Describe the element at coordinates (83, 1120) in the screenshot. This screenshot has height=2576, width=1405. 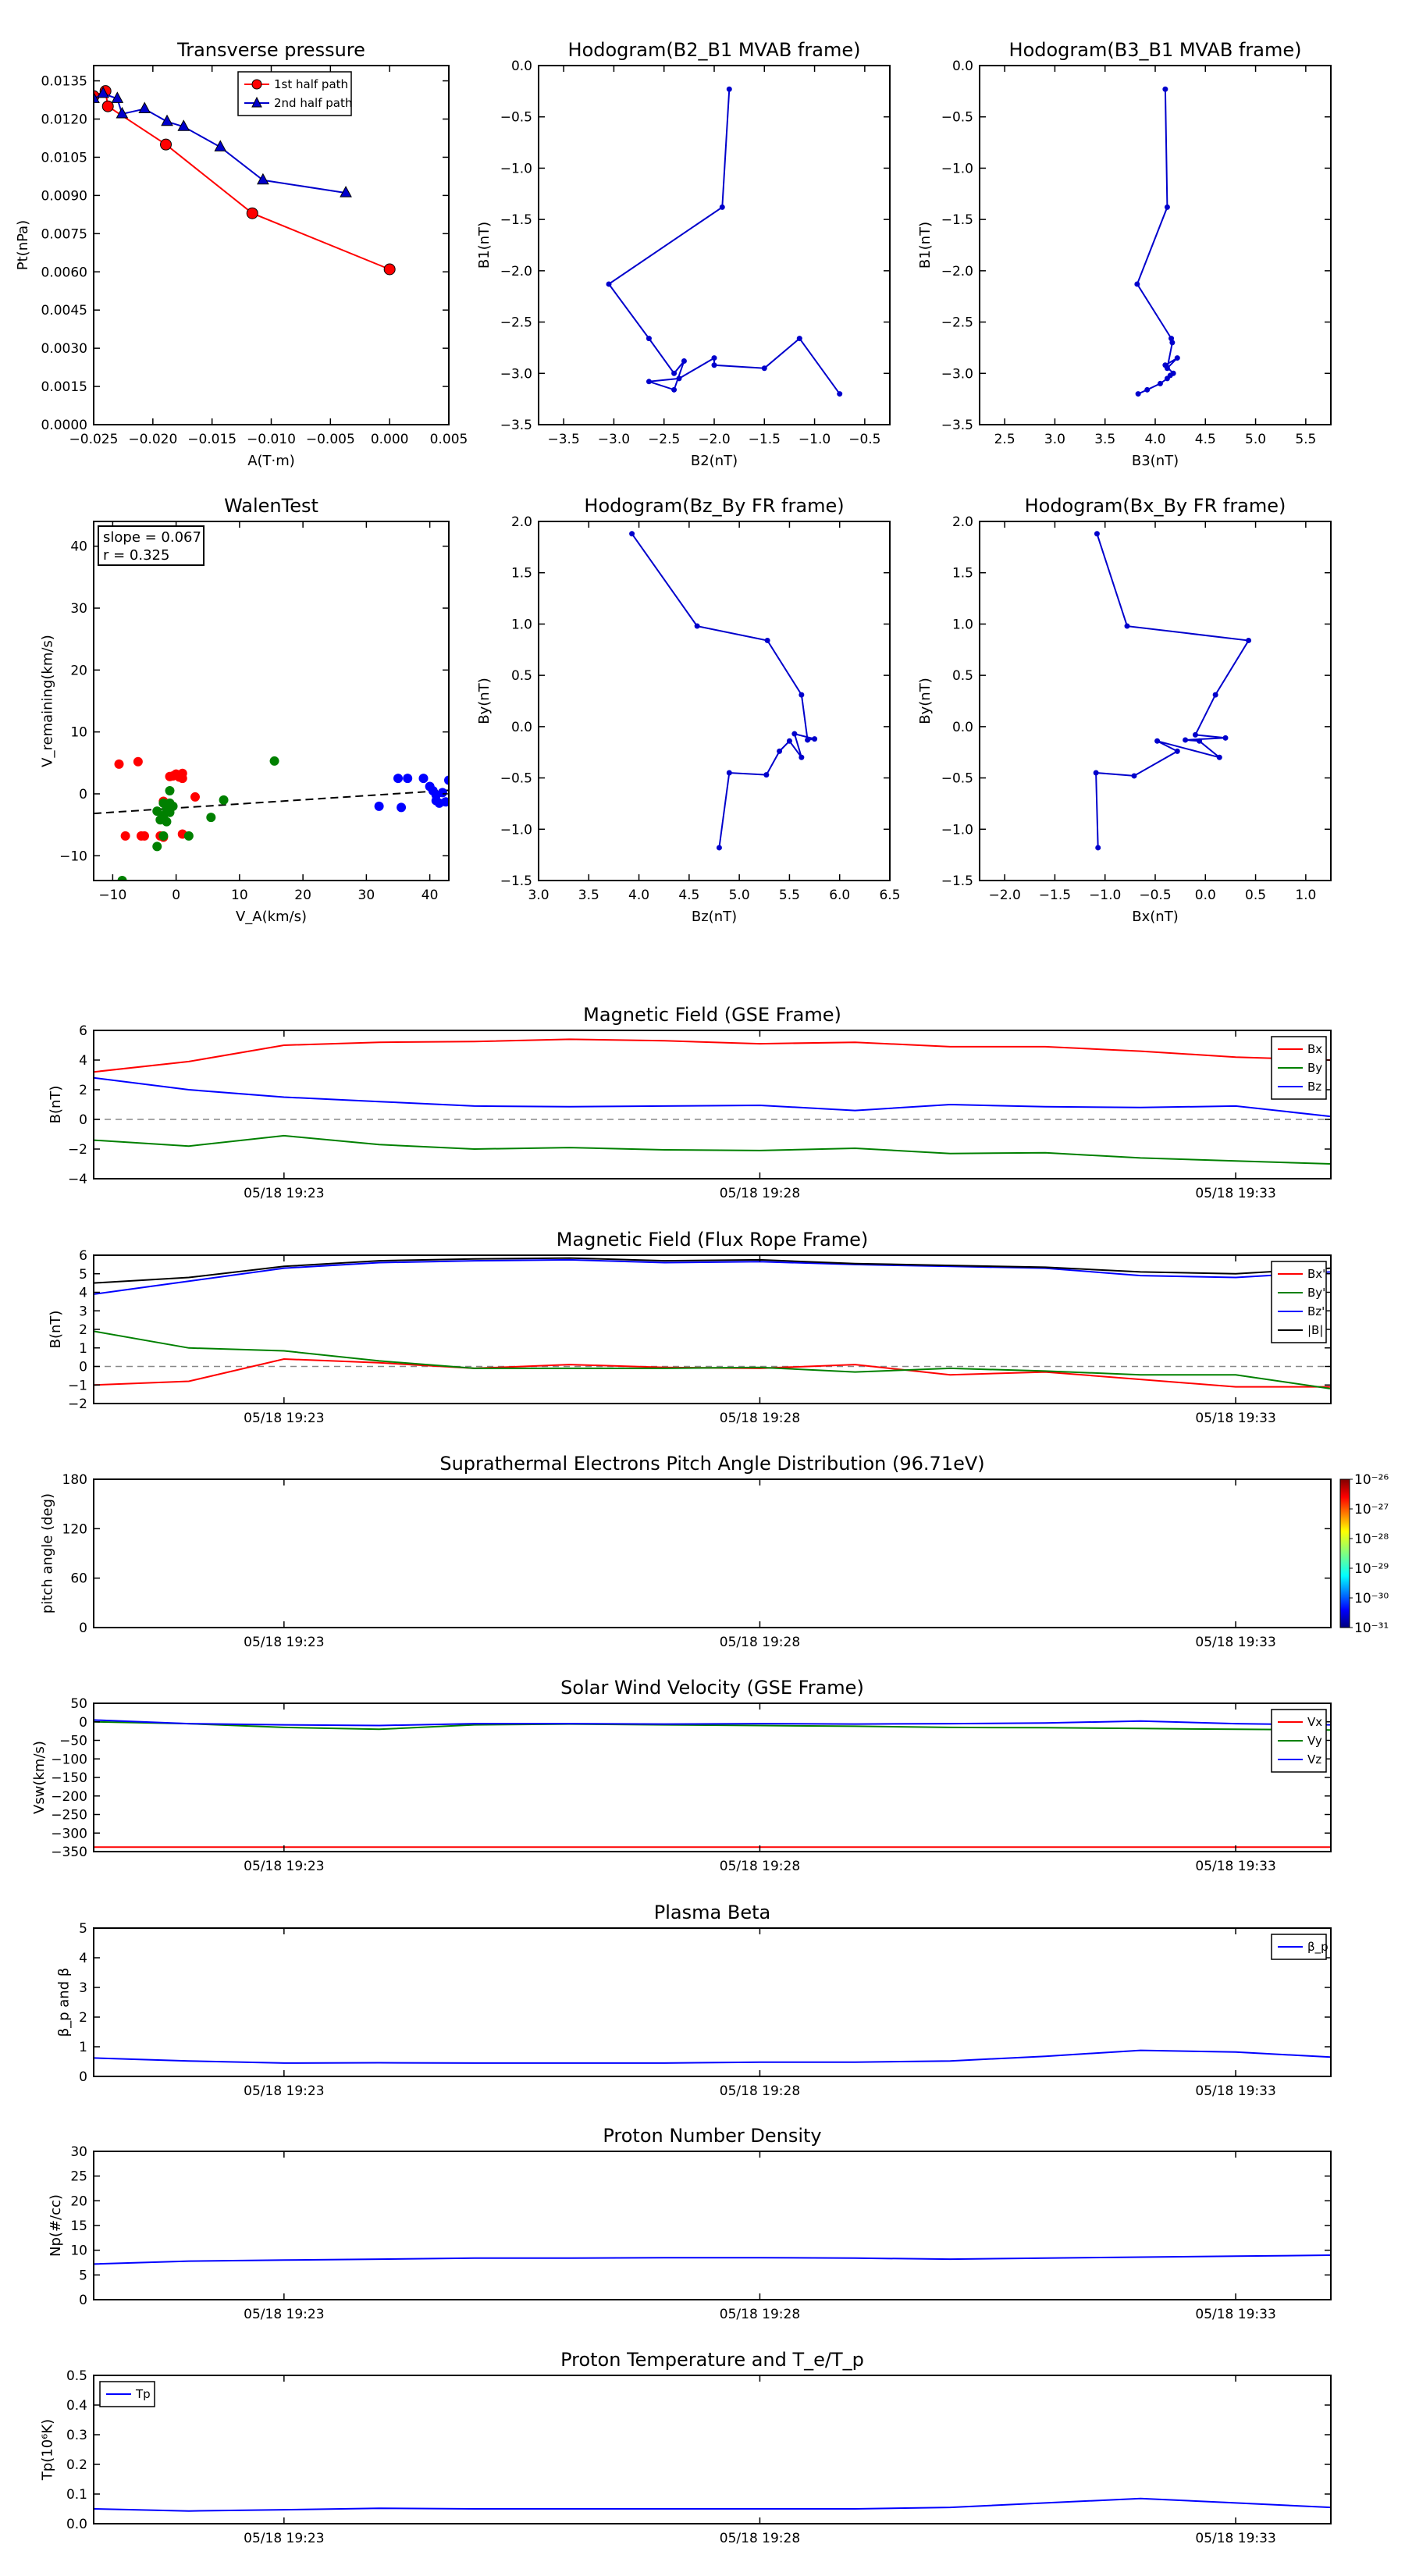
I see `y-tick-label: 0` at that location.